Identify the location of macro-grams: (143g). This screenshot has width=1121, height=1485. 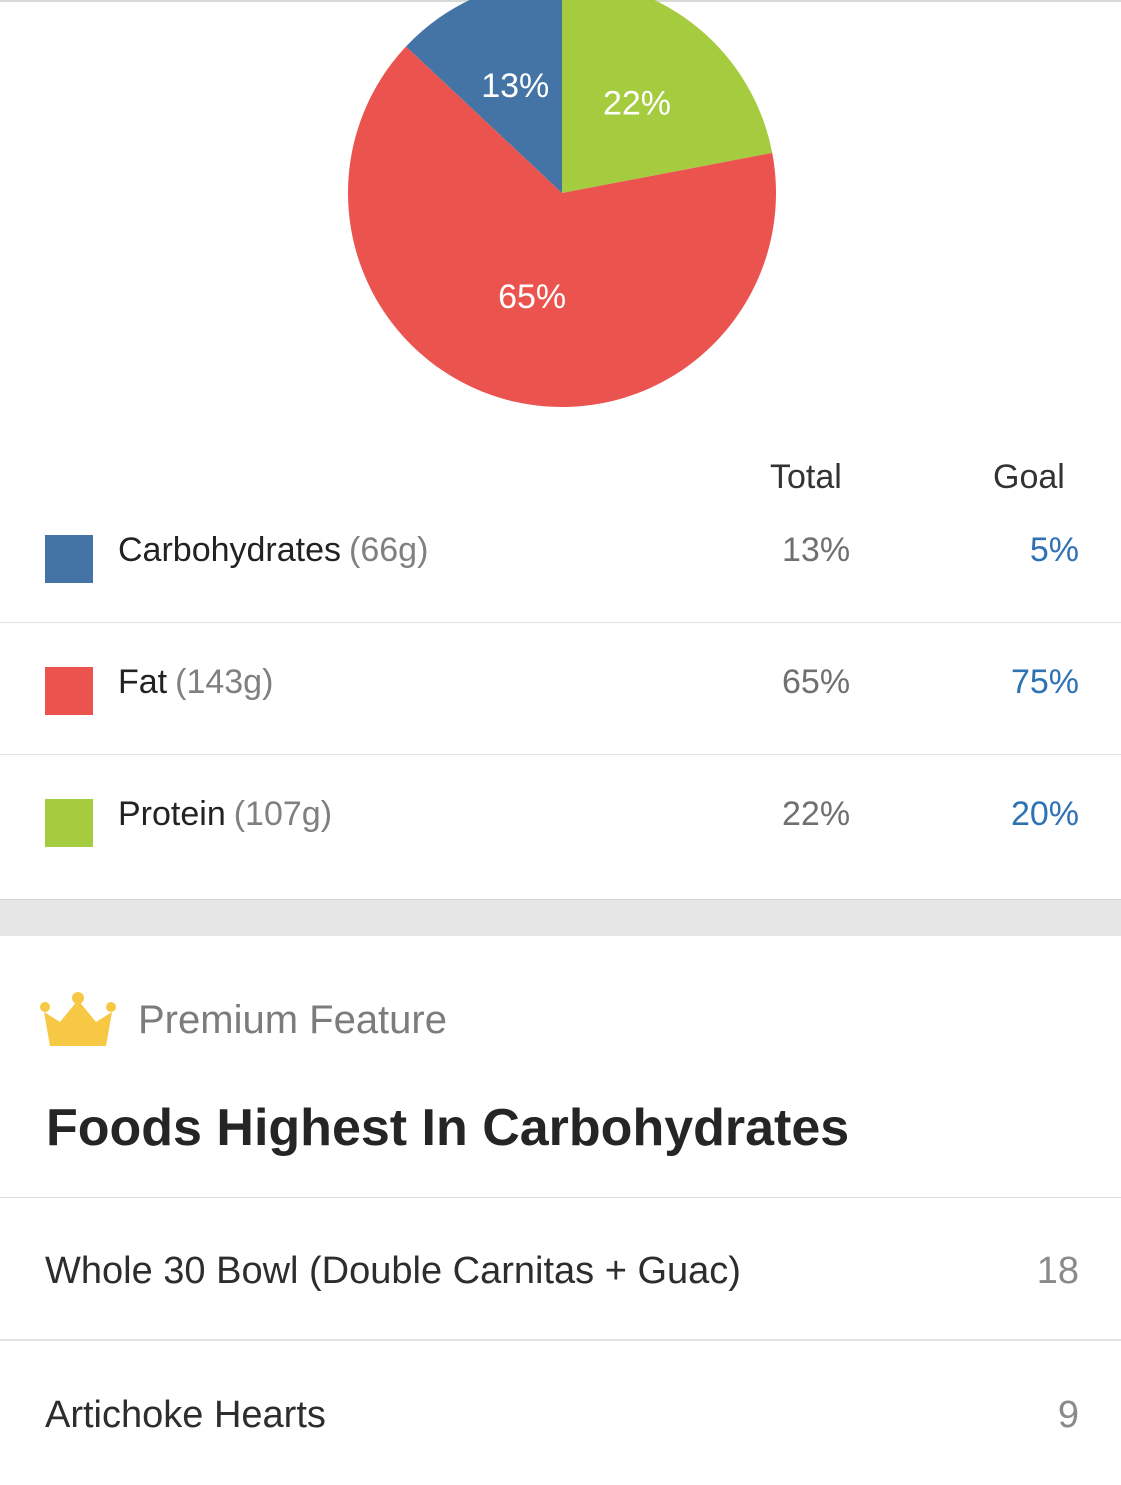
(224, 682).